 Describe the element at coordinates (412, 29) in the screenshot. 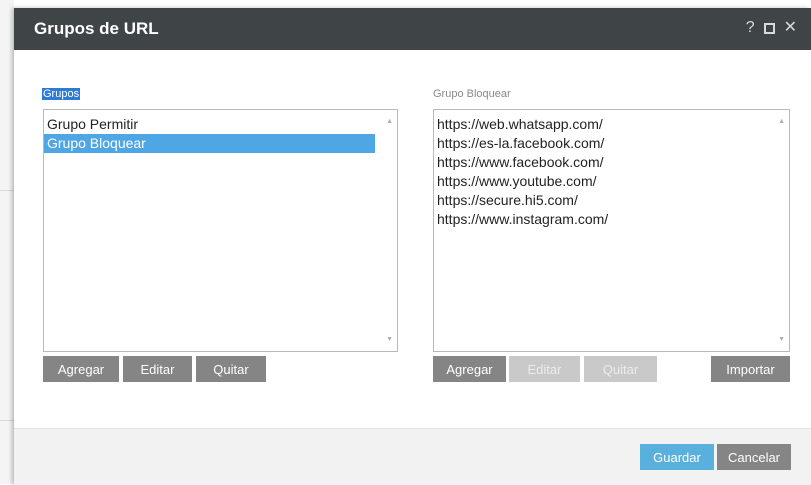

I see `title-bar: Grupos de URL ? ✕` at that location.